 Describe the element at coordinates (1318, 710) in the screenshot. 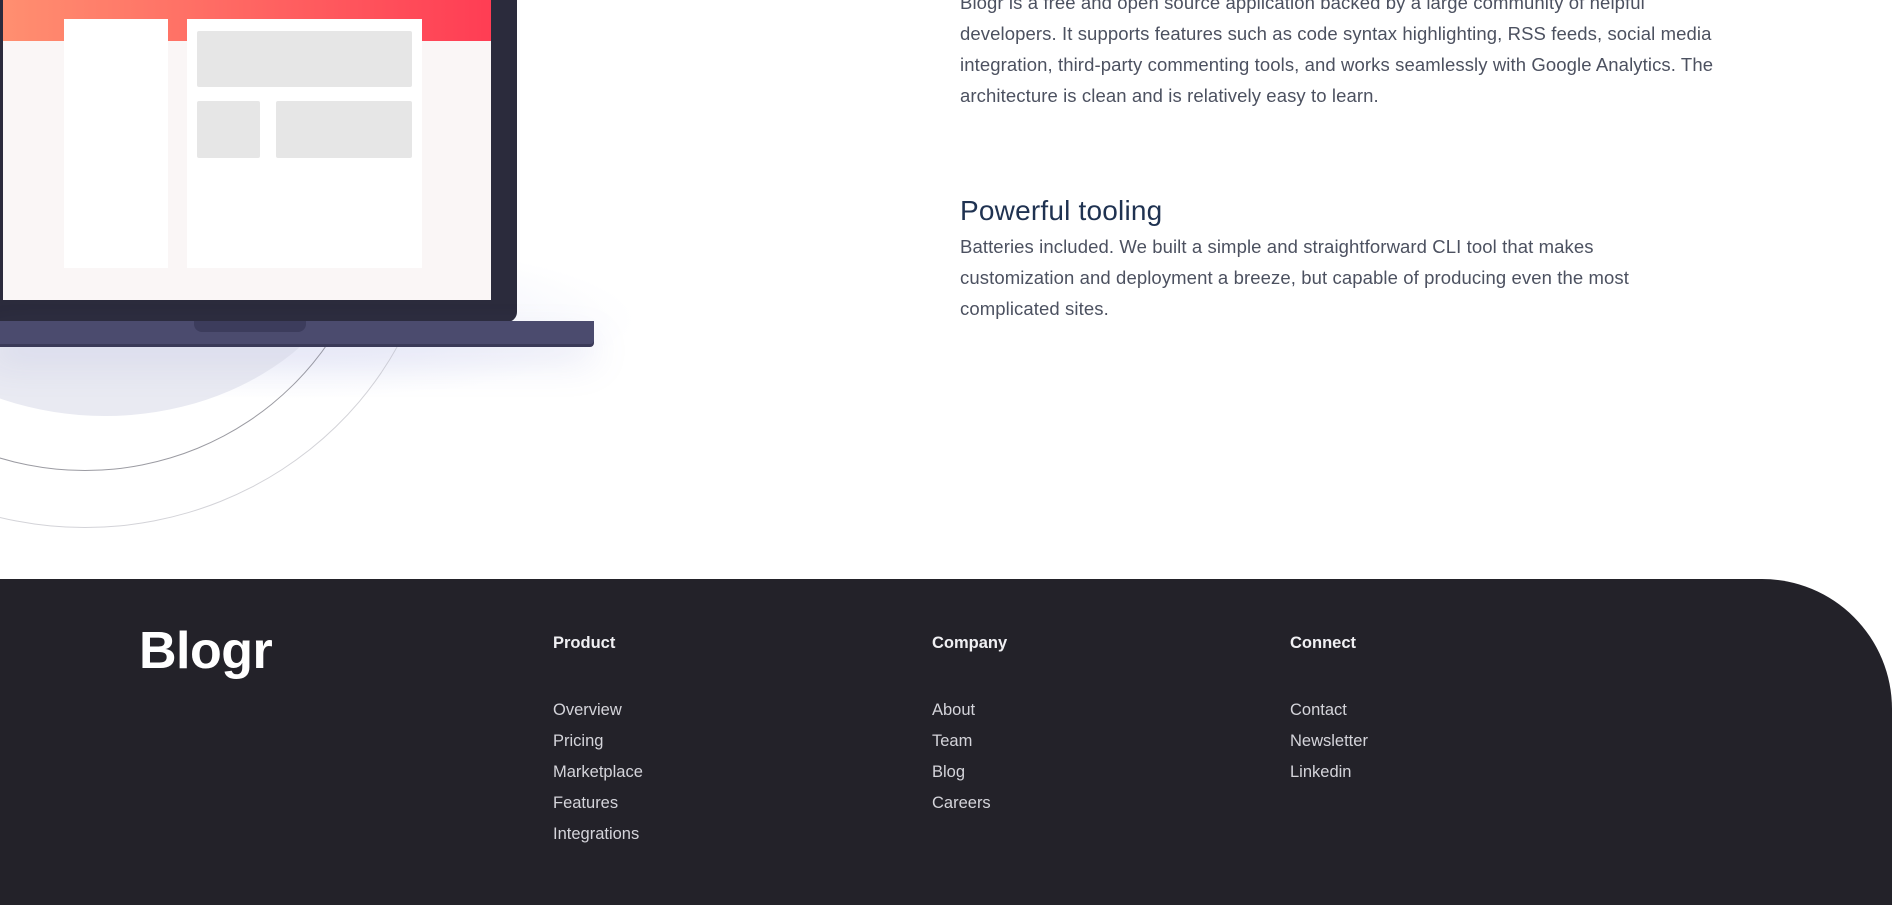

I see `footer-link-contact: Contact` at that location.